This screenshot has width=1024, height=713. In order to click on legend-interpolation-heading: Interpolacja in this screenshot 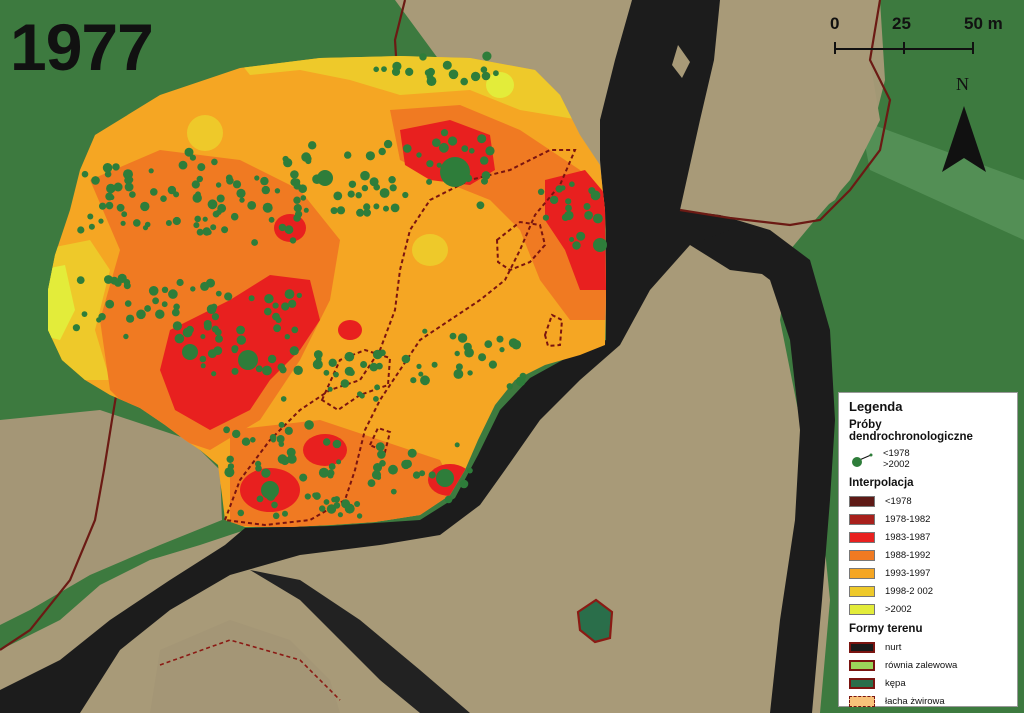, I will do `click(881, 483)`.